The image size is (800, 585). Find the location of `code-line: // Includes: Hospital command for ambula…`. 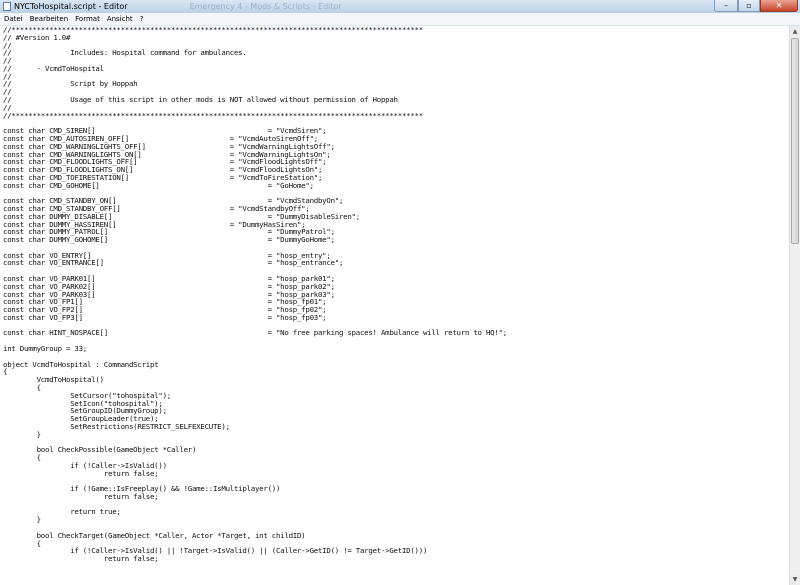

code-line: // Includes: Hospital command for ambula… is located at coordinates (125, 53).